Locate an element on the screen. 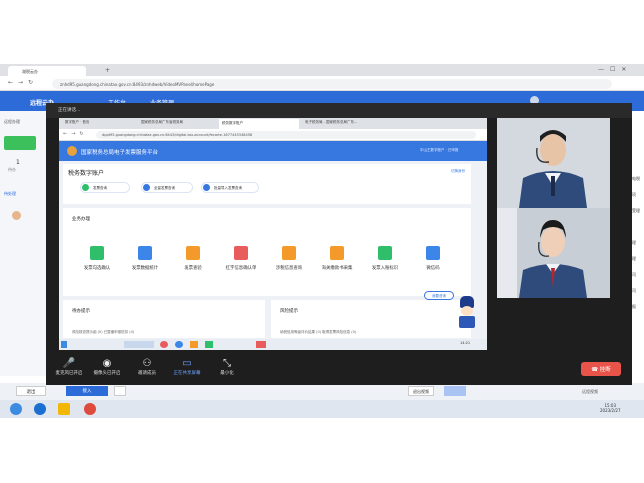  user-icon is located at coordinates (120, 391).